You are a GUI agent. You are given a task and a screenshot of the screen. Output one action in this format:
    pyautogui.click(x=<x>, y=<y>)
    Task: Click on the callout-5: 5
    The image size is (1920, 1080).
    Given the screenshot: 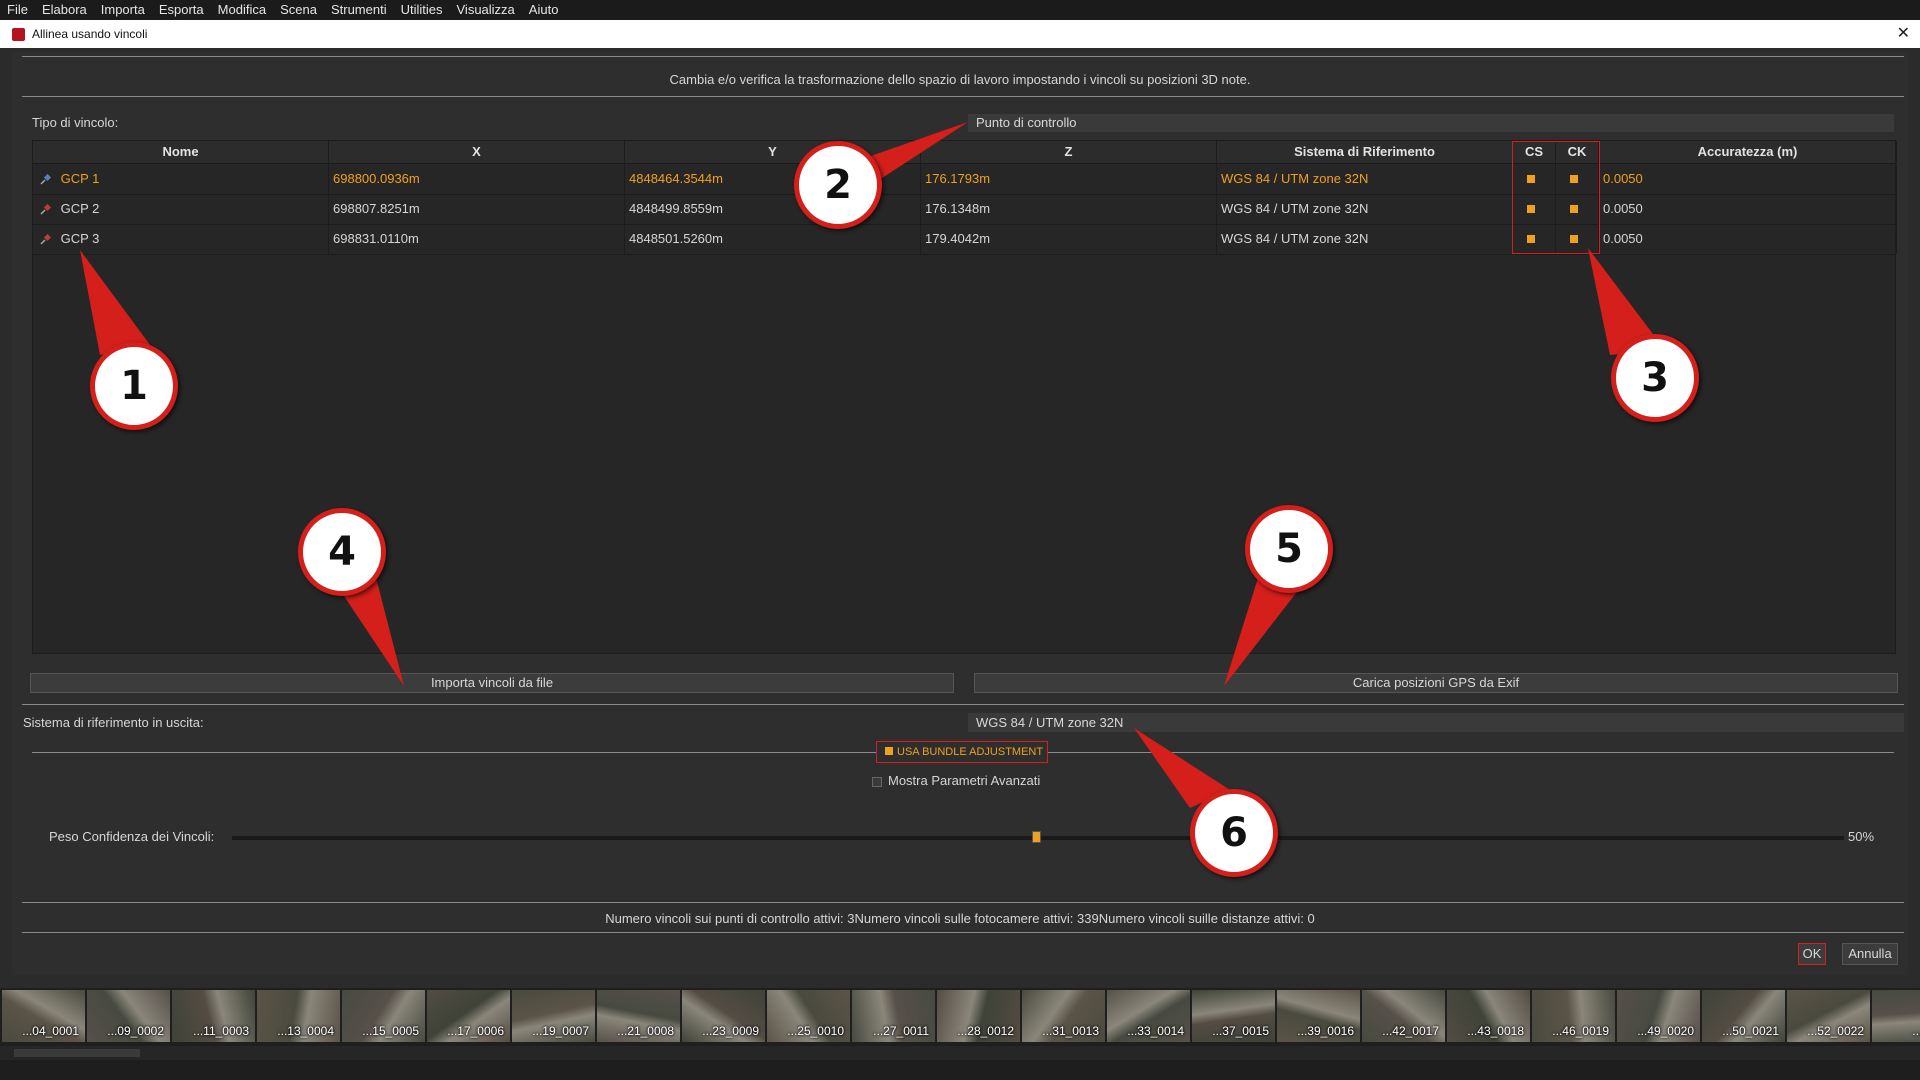 What is the action you would take?
    pyautogui.click(x=1289, y=549)
    